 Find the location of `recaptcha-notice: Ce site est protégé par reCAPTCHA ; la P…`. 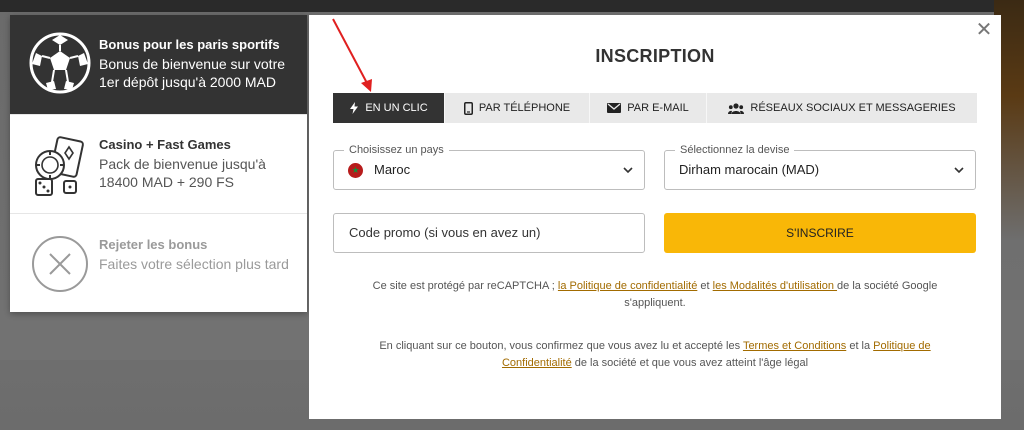

recaptcha-notice: Ce site est protégé par reCAPTCHA ; la P… is located at coordinates (655, 294).